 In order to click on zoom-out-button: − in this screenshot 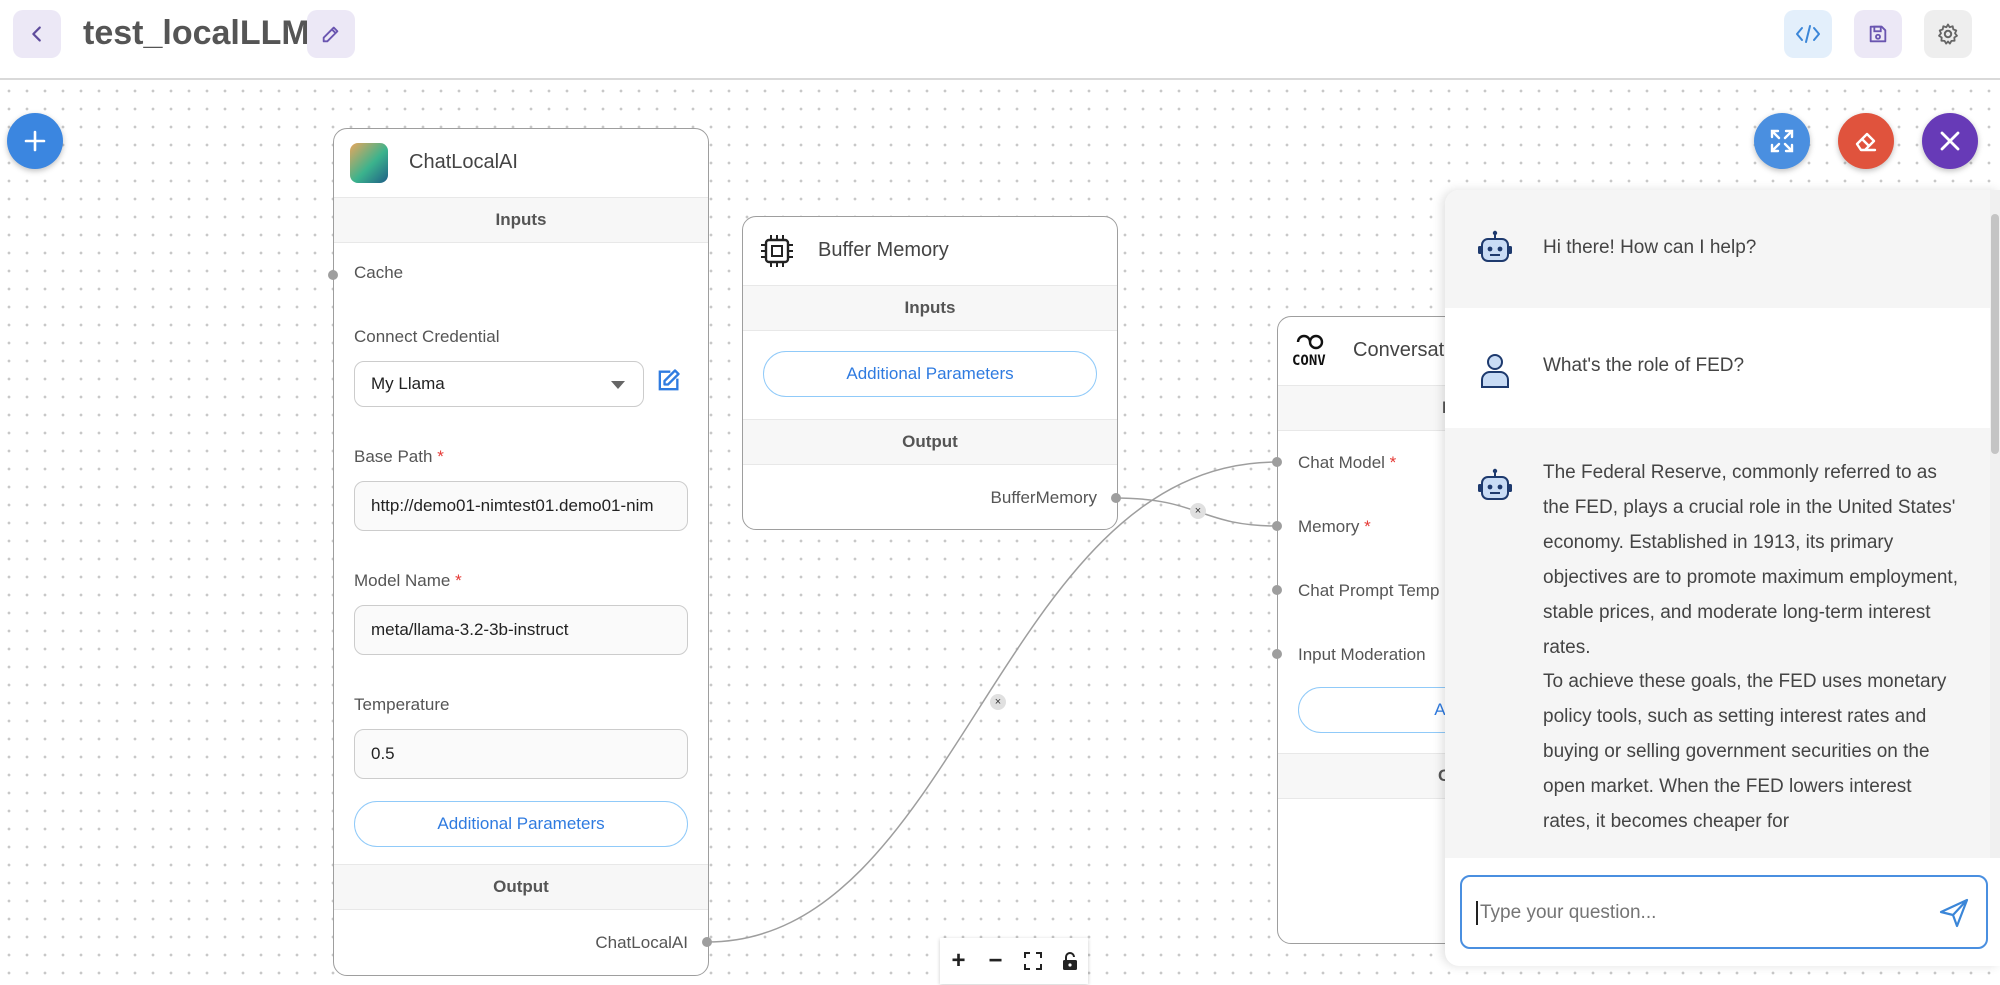, I will do `click(996, 961)`.